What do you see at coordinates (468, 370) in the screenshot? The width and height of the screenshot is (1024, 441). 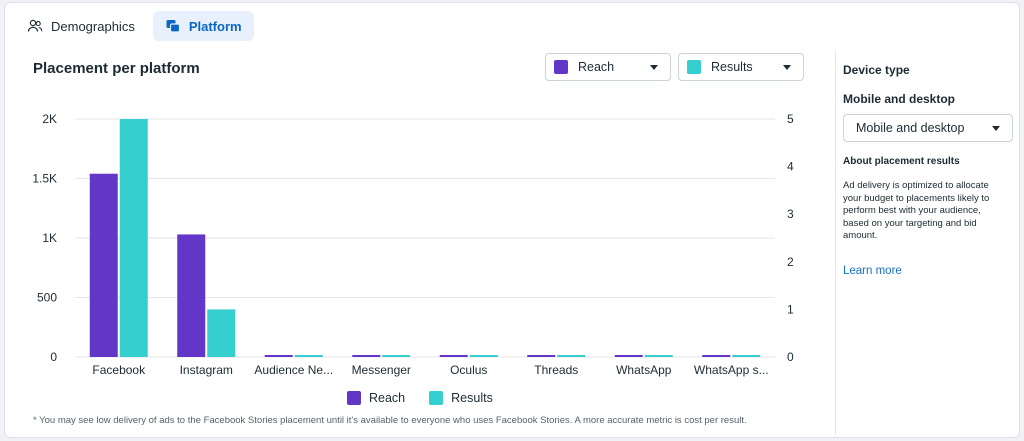 I see `x-tick-label: Oculus` at bounding box center [468, 370].